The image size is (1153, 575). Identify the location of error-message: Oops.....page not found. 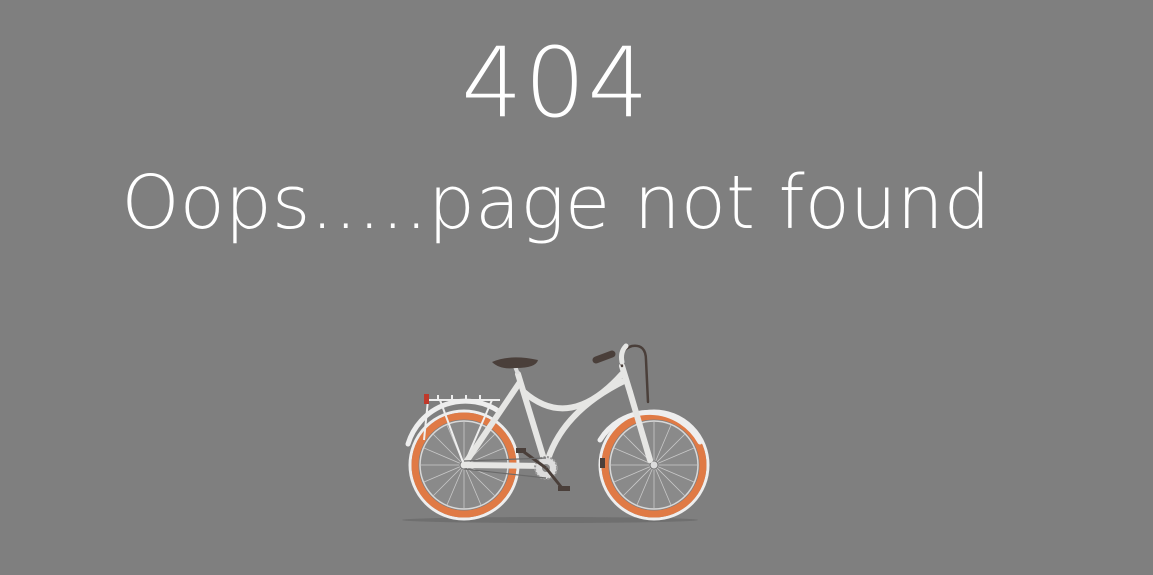
(556, 203).